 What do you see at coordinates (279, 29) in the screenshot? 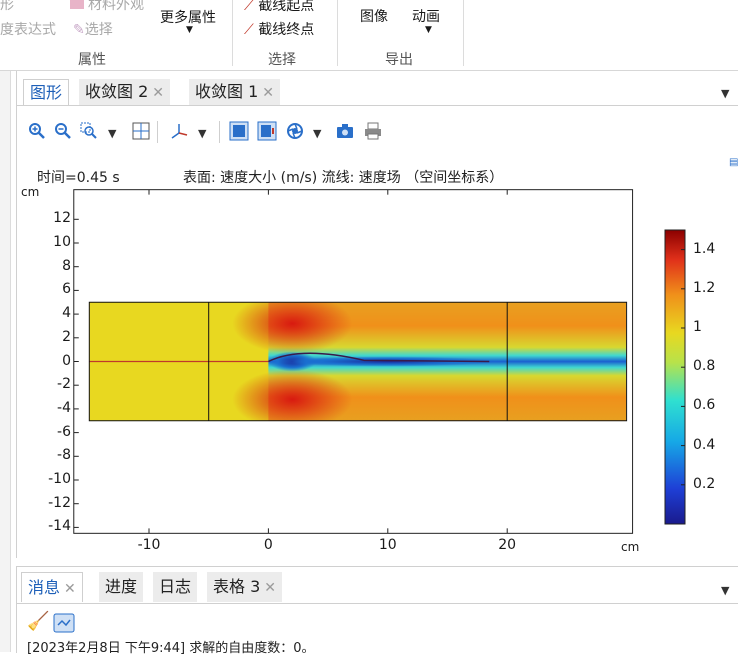
I see `cut-line-end-button: ⟋ 截线终点` at bounding box center [279, 29].